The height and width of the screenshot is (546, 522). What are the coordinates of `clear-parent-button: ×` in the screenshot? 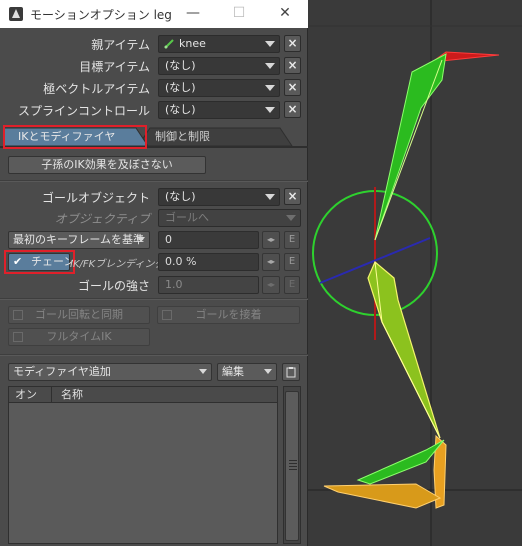 It's located at (292, 43).